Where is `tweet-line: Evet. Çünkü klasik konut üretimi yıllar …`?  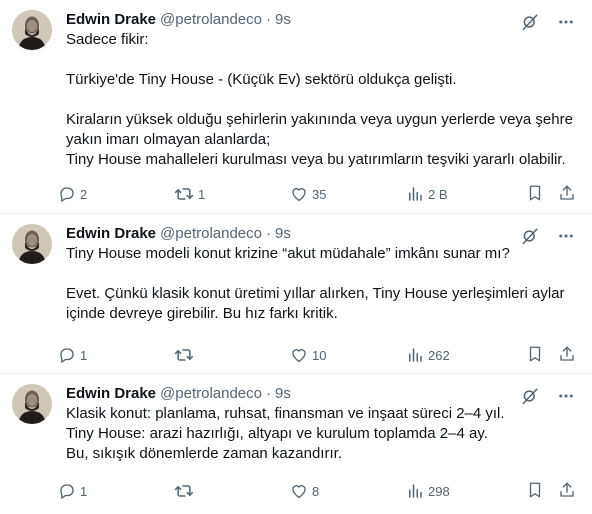 tweet-line: Evet. Çünkü klasik konut üretimi yıllar … is located at coordinates (315, 293).